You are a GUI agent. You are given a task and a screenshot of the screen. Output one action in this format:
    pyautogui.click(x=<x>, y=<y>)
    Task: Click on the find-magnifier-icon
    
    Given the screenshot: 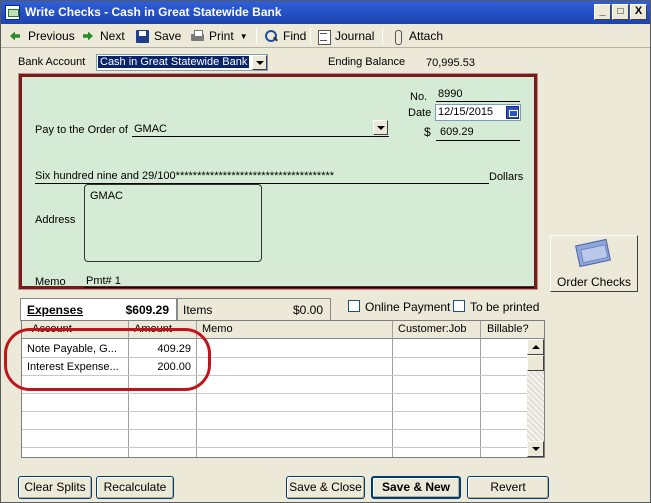 What is the action you would take?
    pyautogui.click(x=271, y=36)
    